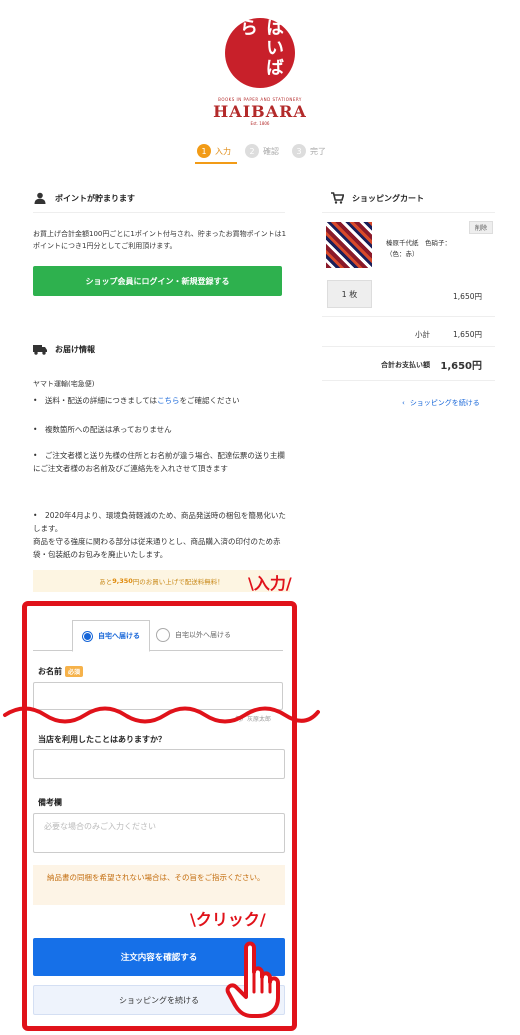 The height and width of the screenshot is (1035, 520). Describe the element at coordinates (422, 334) in the screenshot. I see `subtotal-label: 小計` at that location.